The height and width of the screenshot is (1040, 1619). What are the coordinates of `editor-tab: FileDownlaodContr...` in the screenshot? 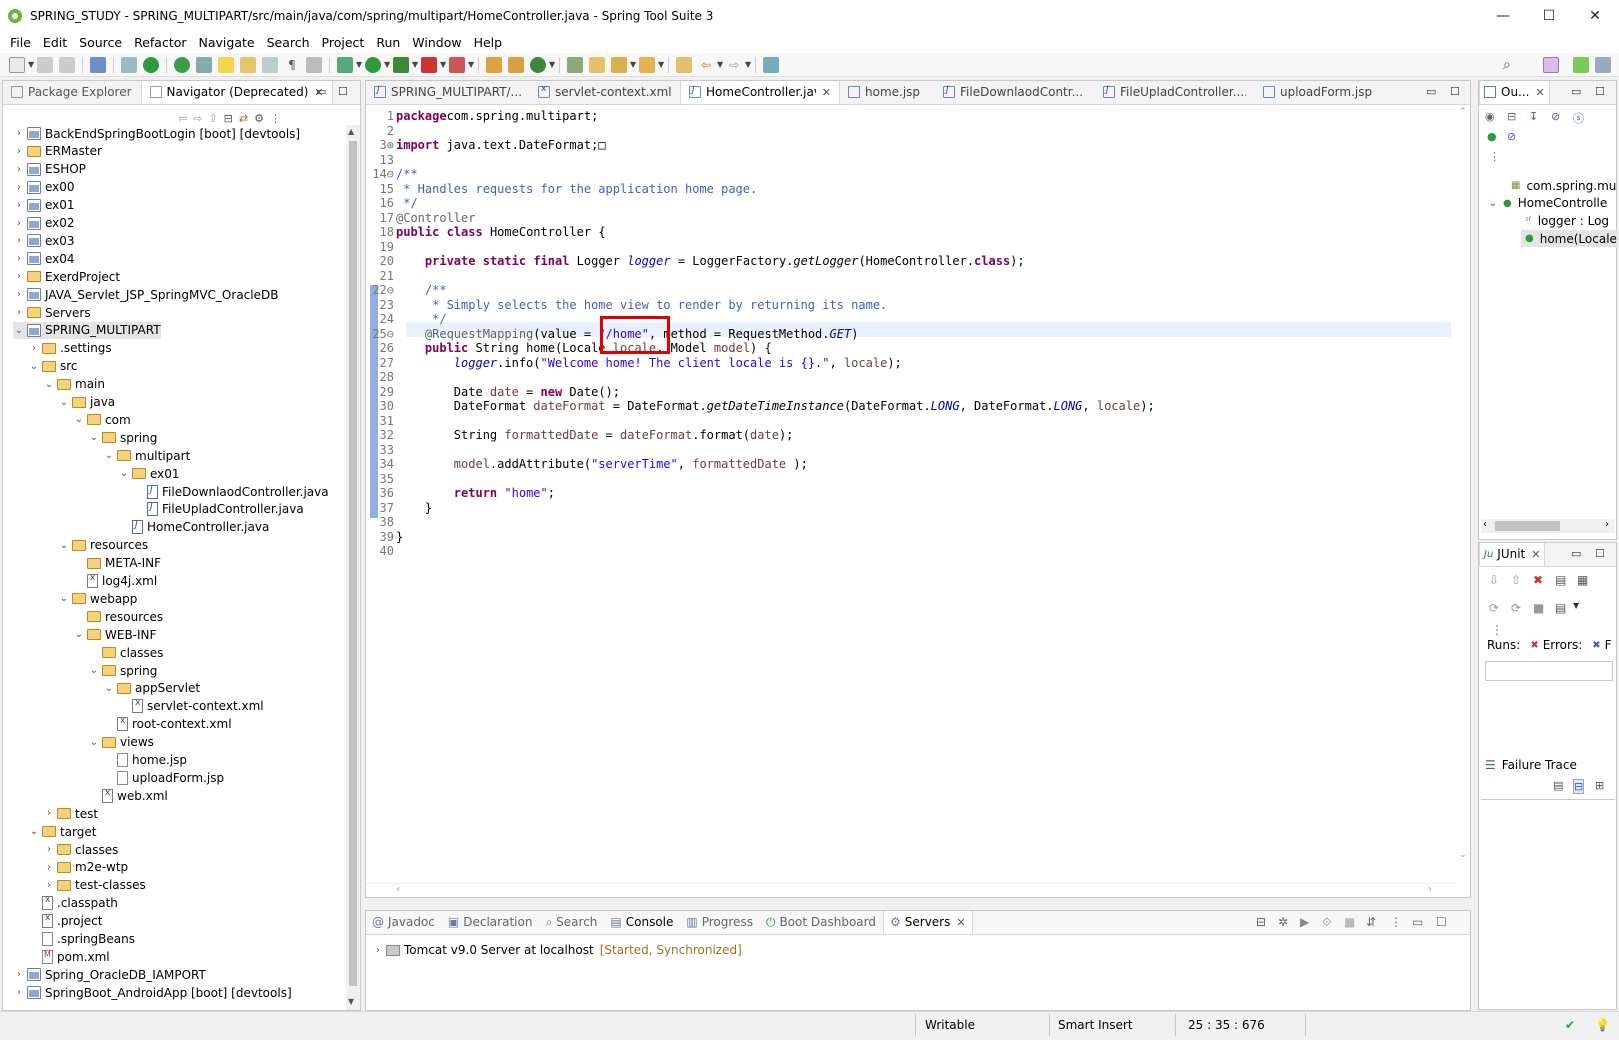 It's located at (1015, 92).